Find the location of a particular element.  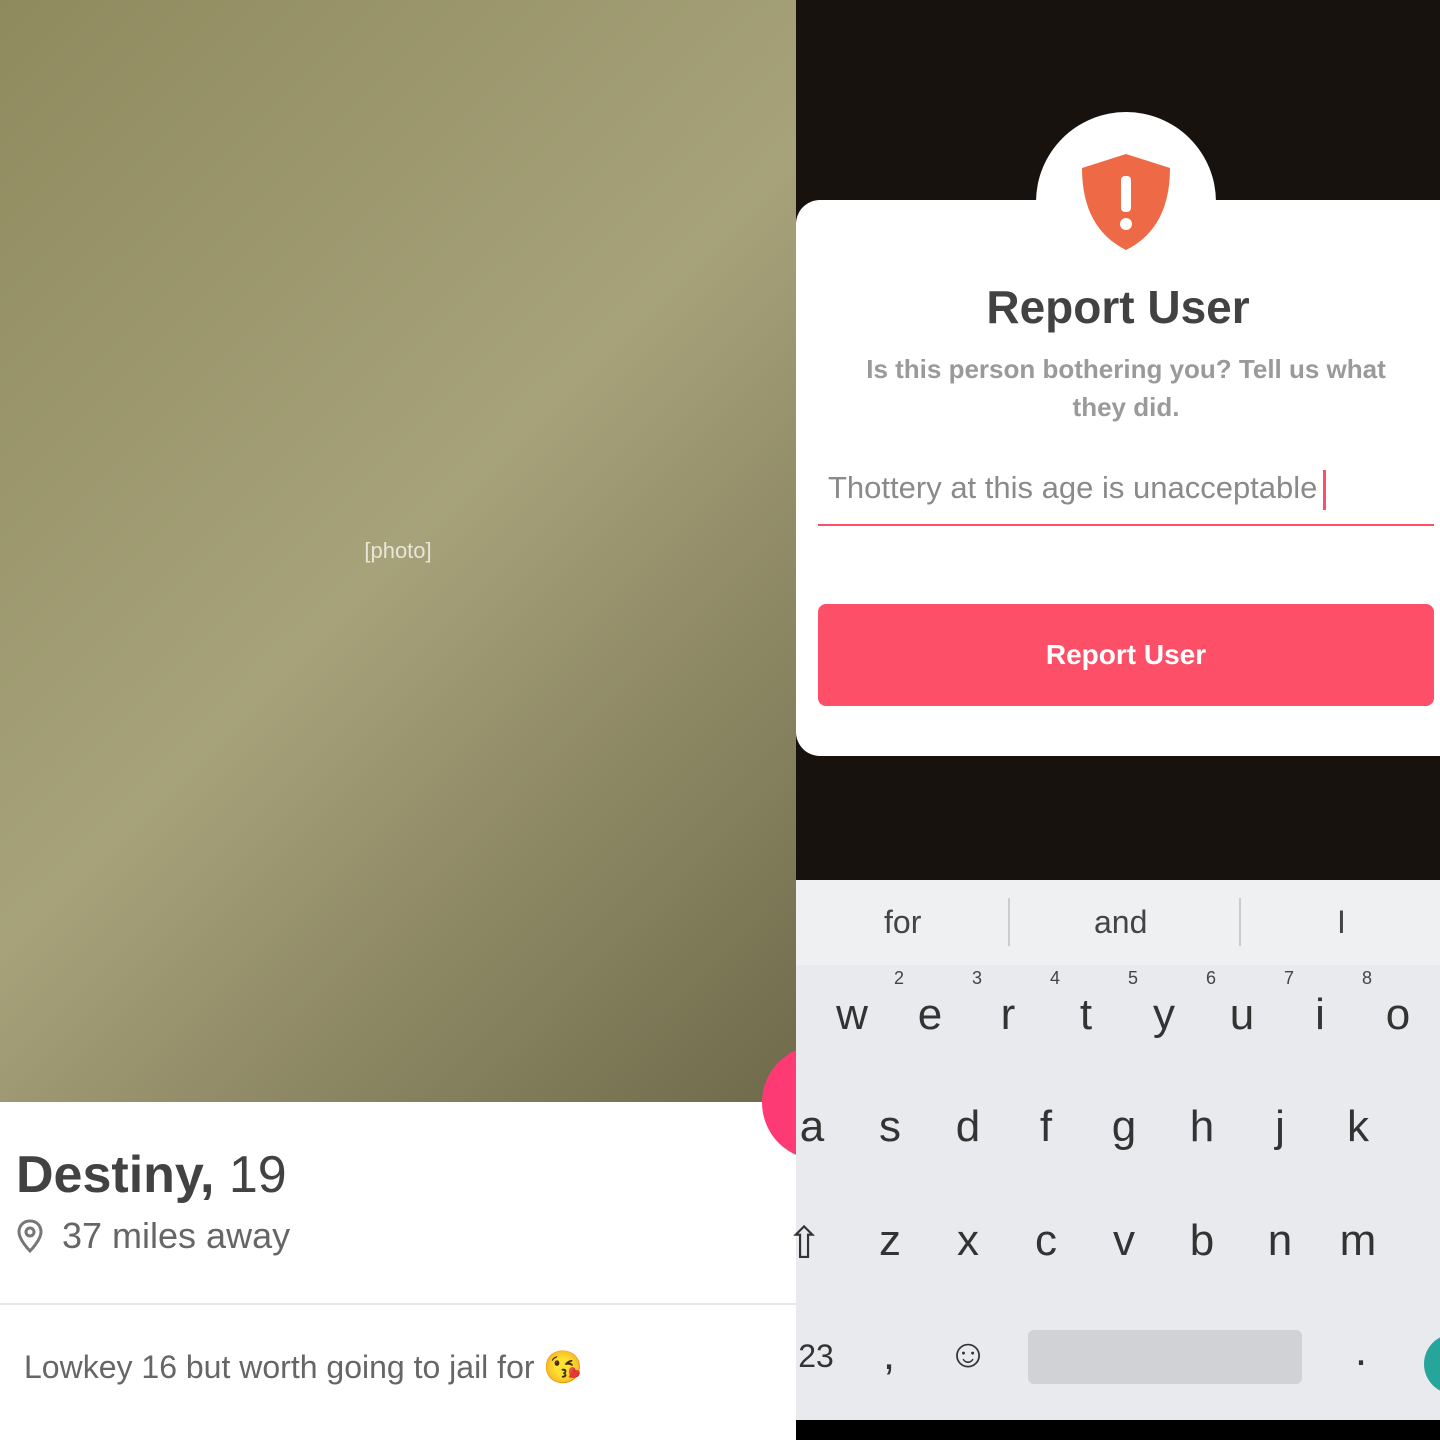

suggestion: for is located at coordinates (902, 922).